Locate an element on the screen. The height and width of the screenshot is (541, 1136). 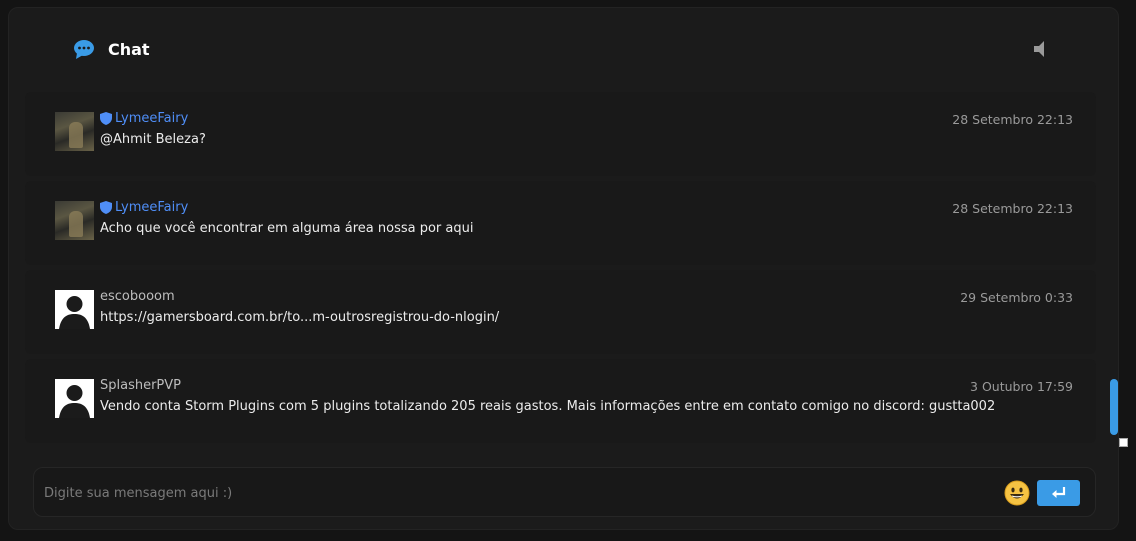
message-composer is located at coordinates (564, 492).